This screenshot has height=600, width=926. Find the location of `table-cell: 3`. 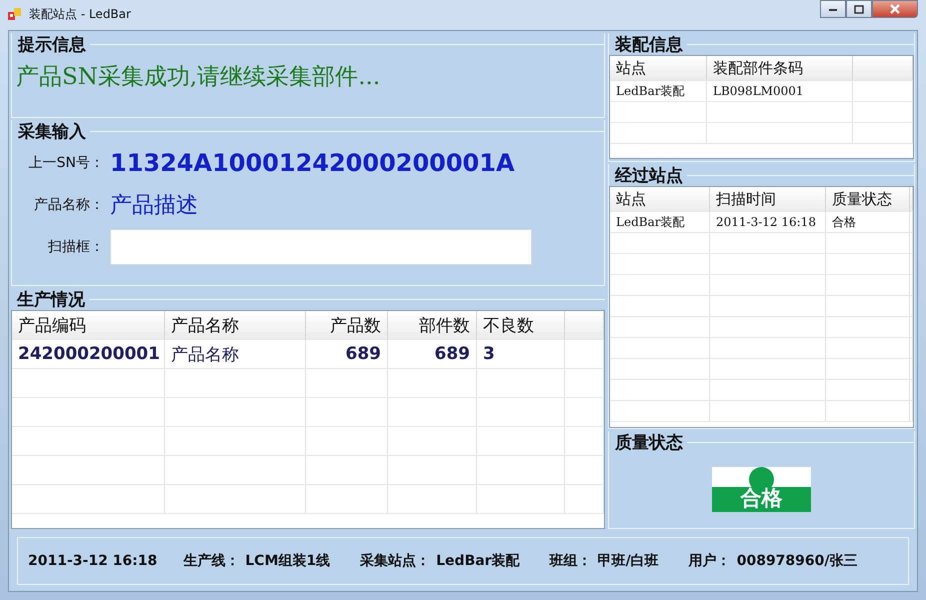

table-cell: 3 is located at coordinates (521, 354).